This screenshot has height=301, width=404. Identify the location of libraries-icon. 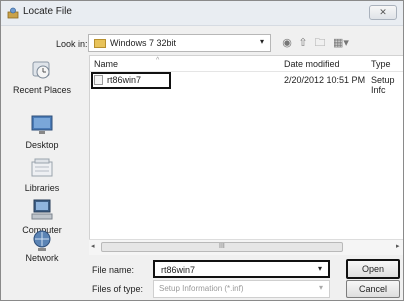
(42, 167).